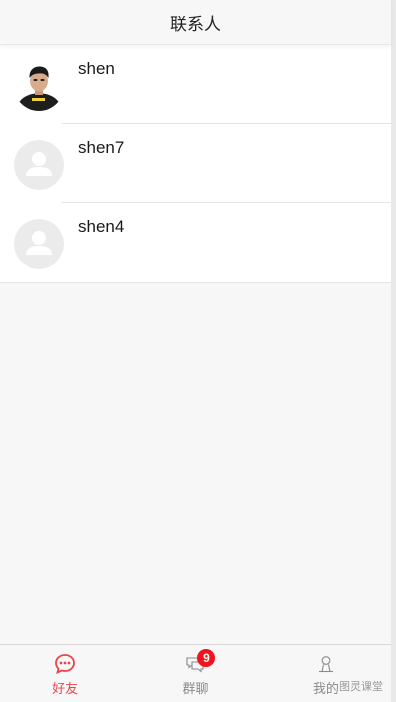 Image resolution: width=396 pixels, height=702 pixels. I want to click on contact-row-shen4: shen4, so click(195, 242).